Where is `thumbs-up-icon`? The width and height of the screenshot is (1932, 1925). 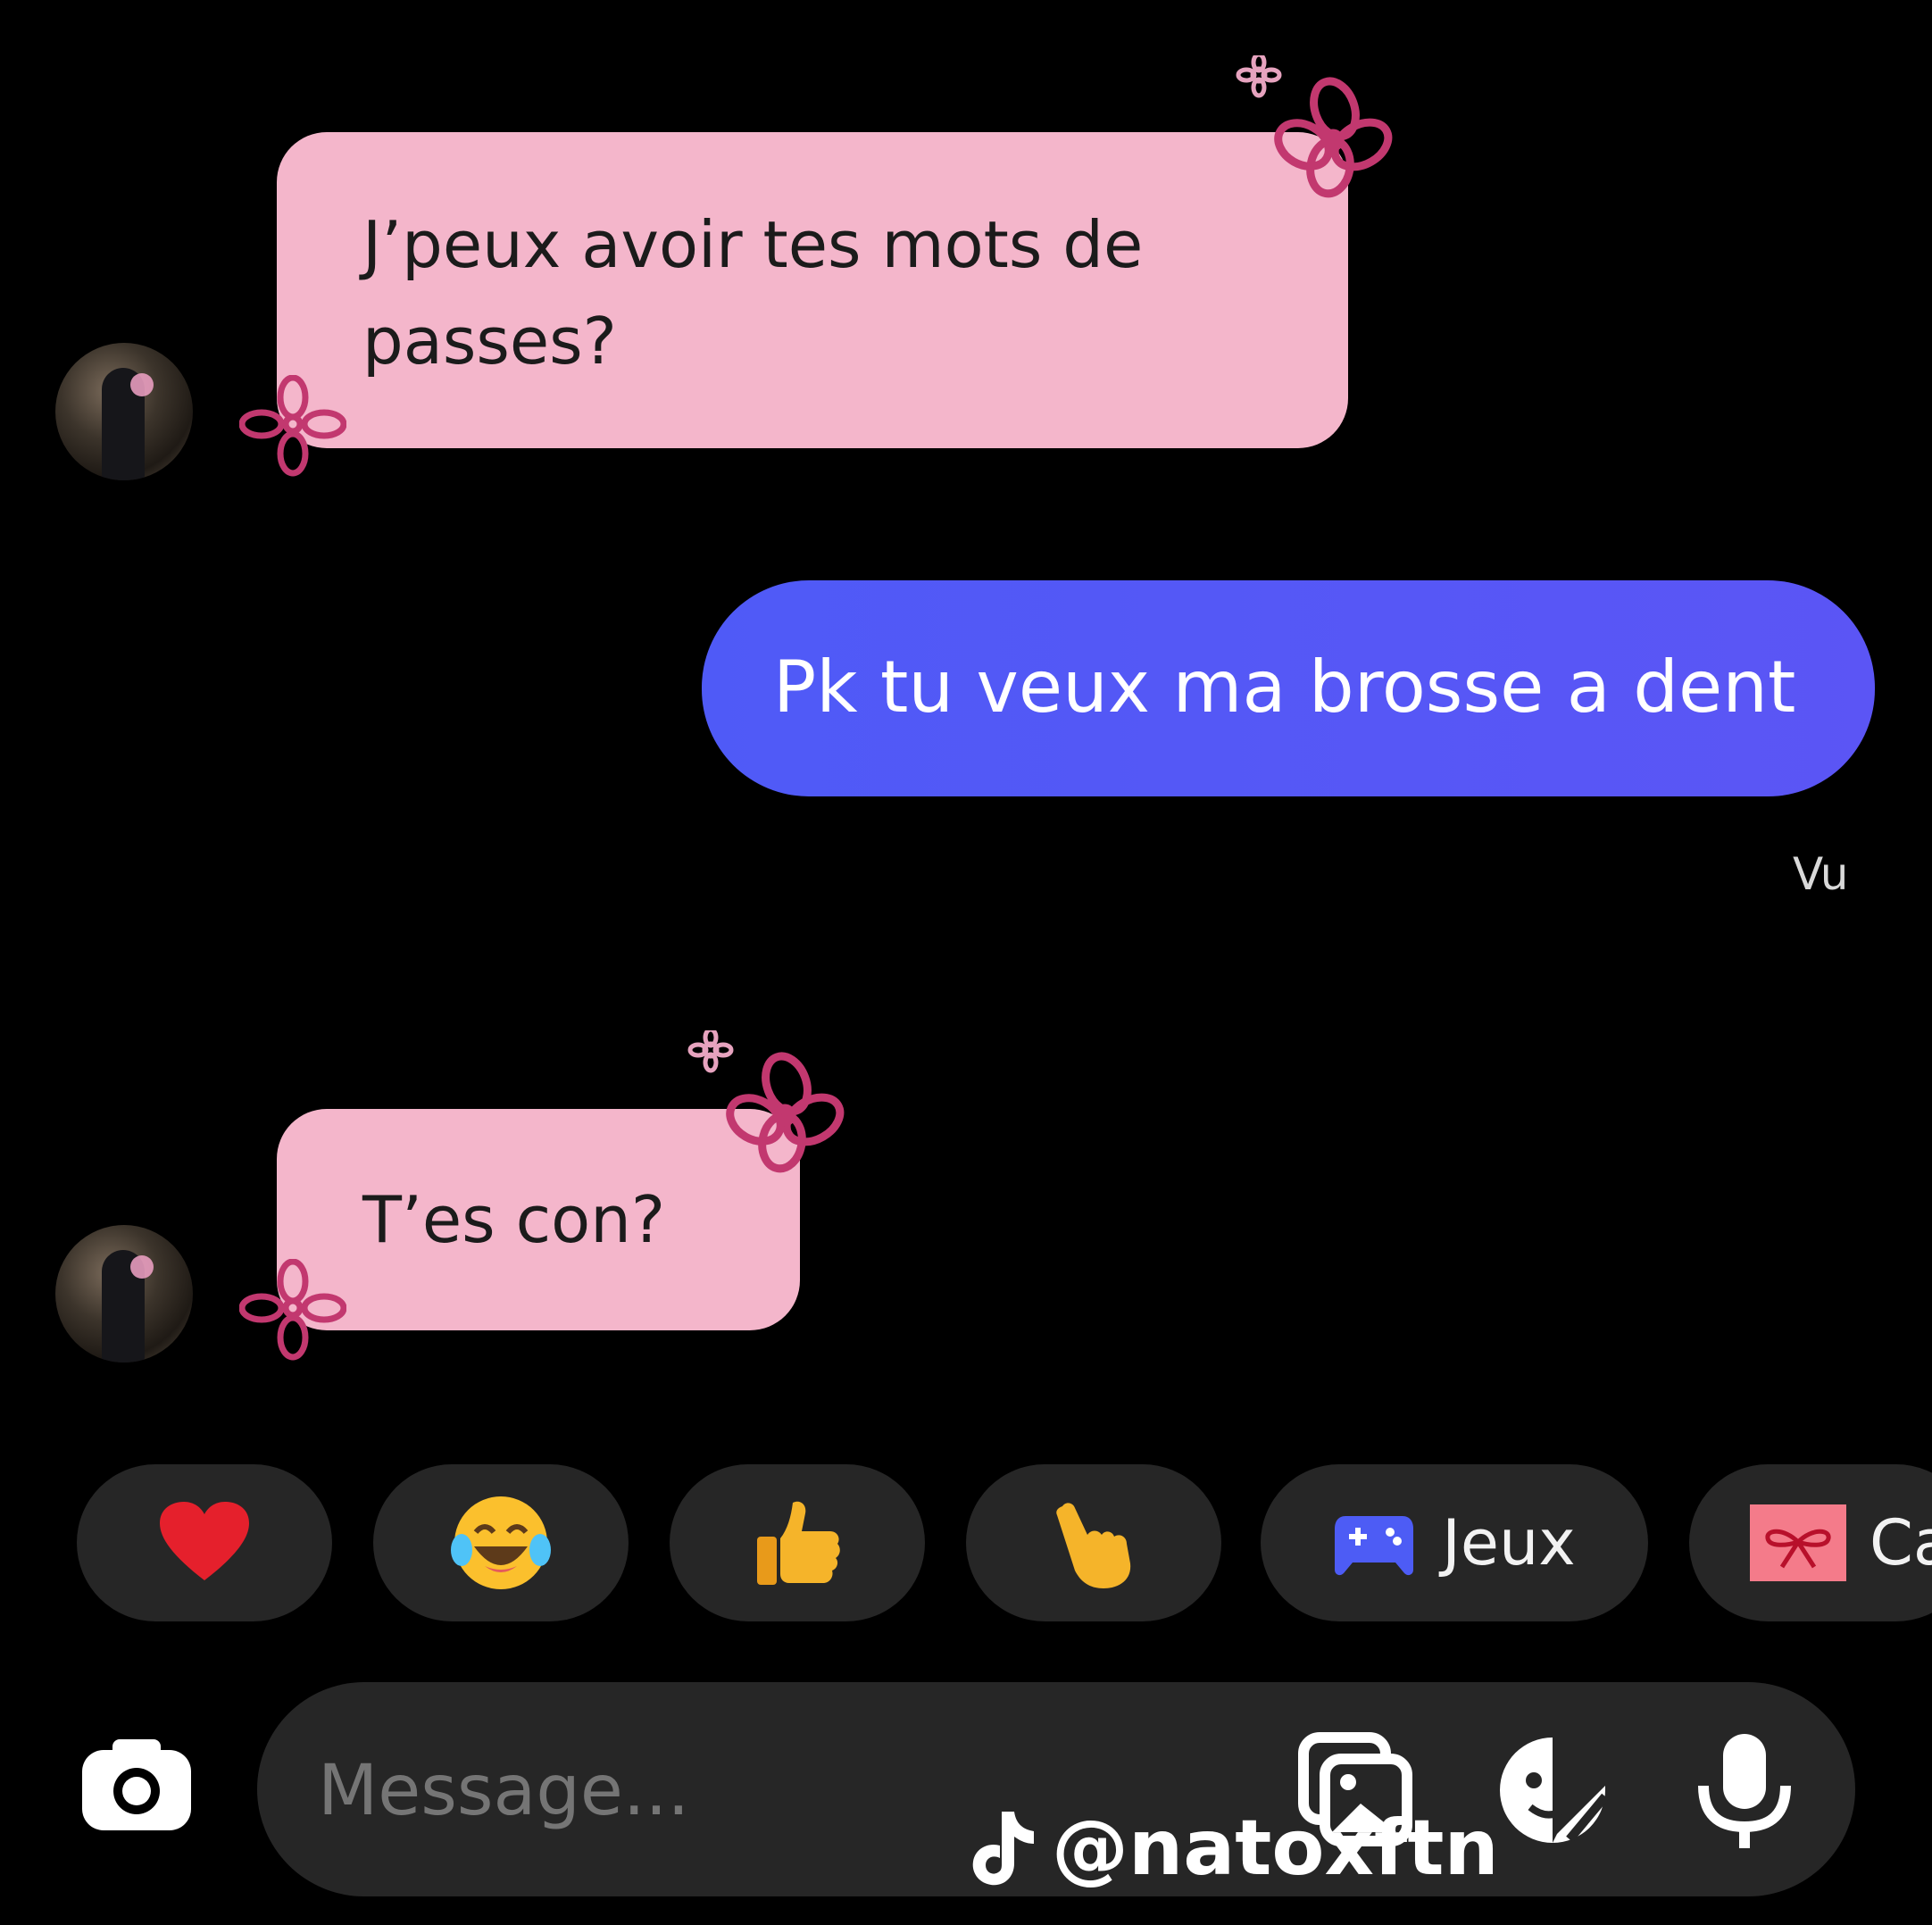
thumbs-up-icon is located at coordinates (798, 1543).